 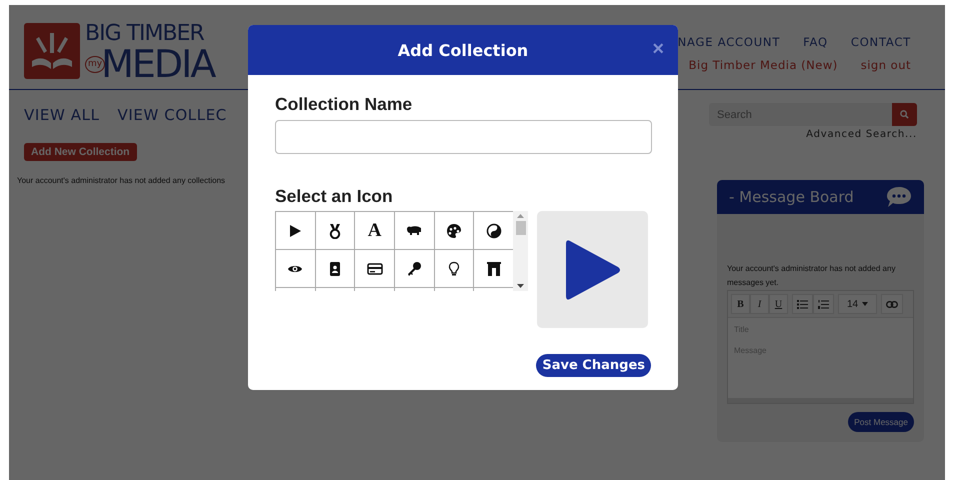 I want to click on italic-button: I, so click(x=759, y=304).